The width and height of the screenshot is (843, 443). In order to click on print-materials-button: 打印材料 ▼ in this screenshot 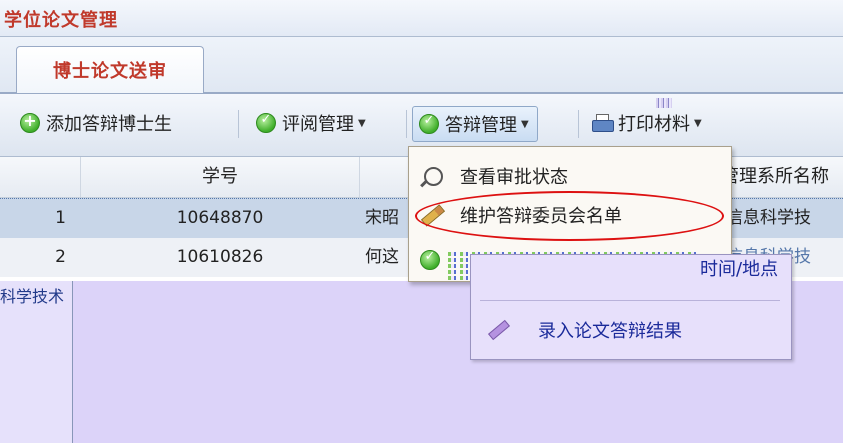, I will do `click(647, 123)`.